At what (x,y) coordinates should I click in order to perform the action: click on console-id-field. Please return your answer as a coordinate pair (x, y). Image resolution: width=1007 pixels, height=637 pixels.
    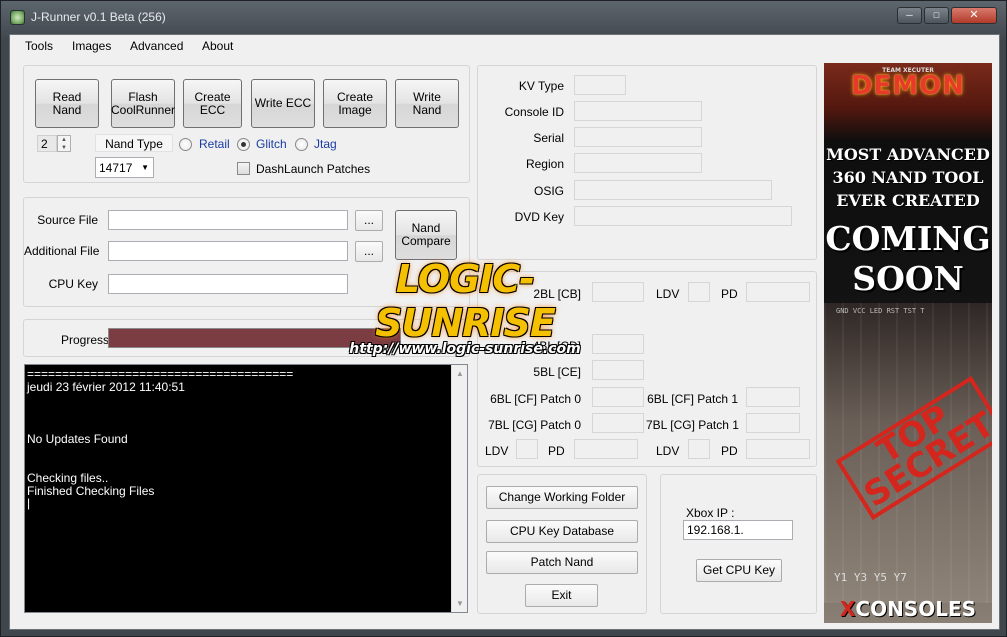
    Looking at the image, I should click on (638, 111).